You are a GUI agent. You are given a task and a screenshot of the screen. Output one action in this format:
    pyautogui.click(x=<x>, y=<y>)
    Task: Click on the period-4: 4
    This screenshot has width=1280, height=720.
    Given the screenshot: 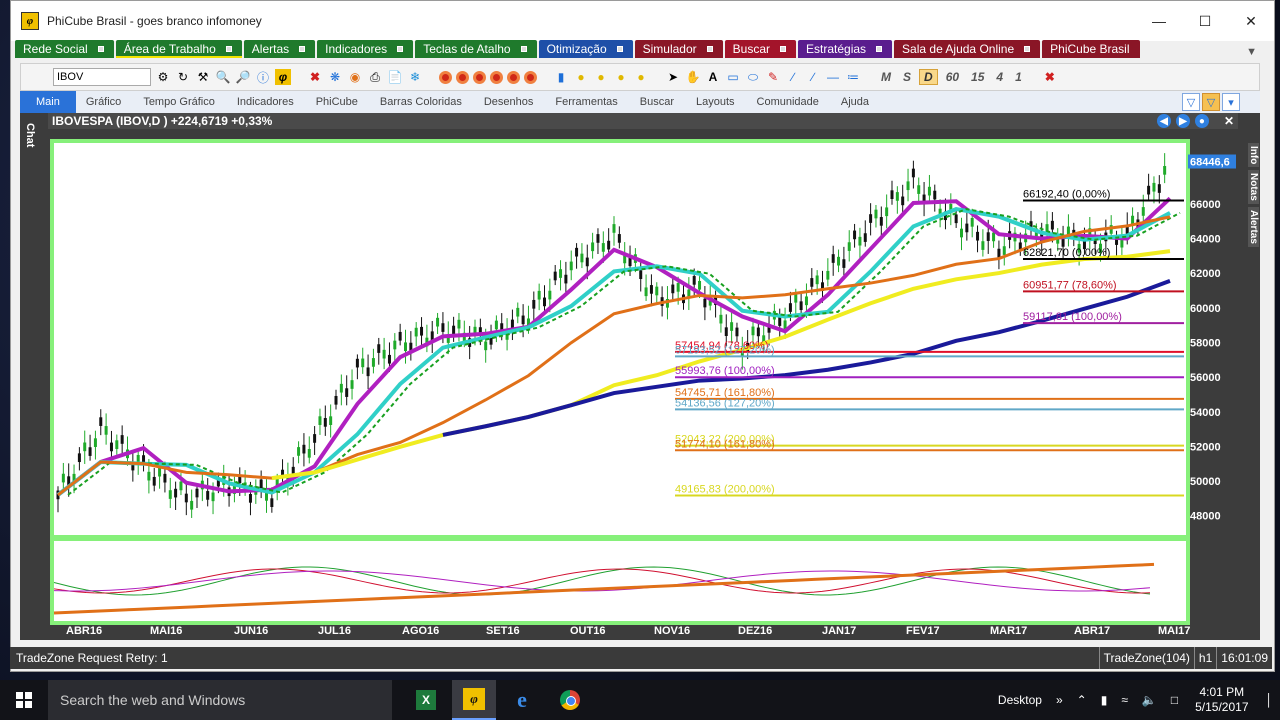 What is the action you would take?
    pyautogui.click(x=999, y=77)
    